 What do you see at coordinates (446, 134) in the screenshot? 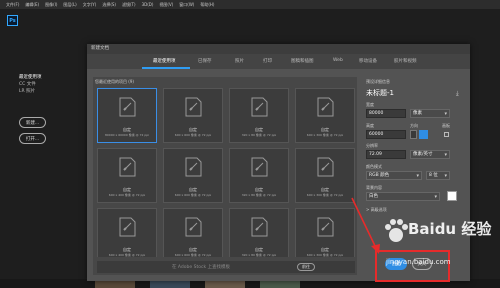
I see `artboard-checkbox` at bounding box center [446, 134].